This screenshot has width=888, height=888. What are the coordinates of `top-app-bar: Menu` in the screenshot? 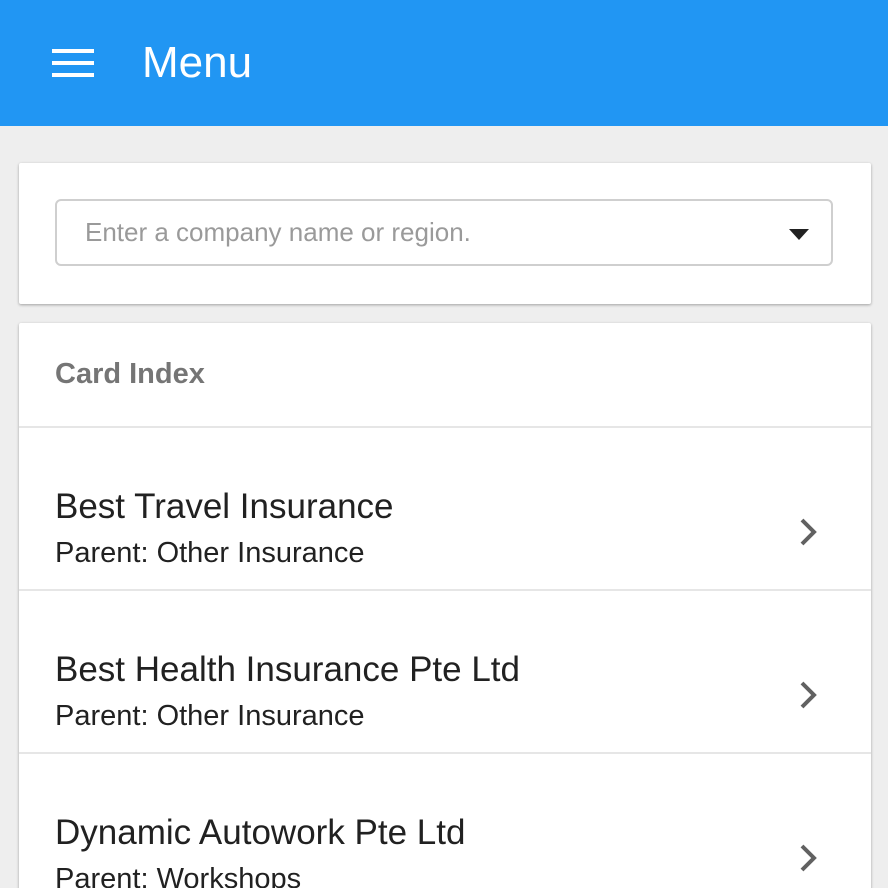 It's located at (444, 63).